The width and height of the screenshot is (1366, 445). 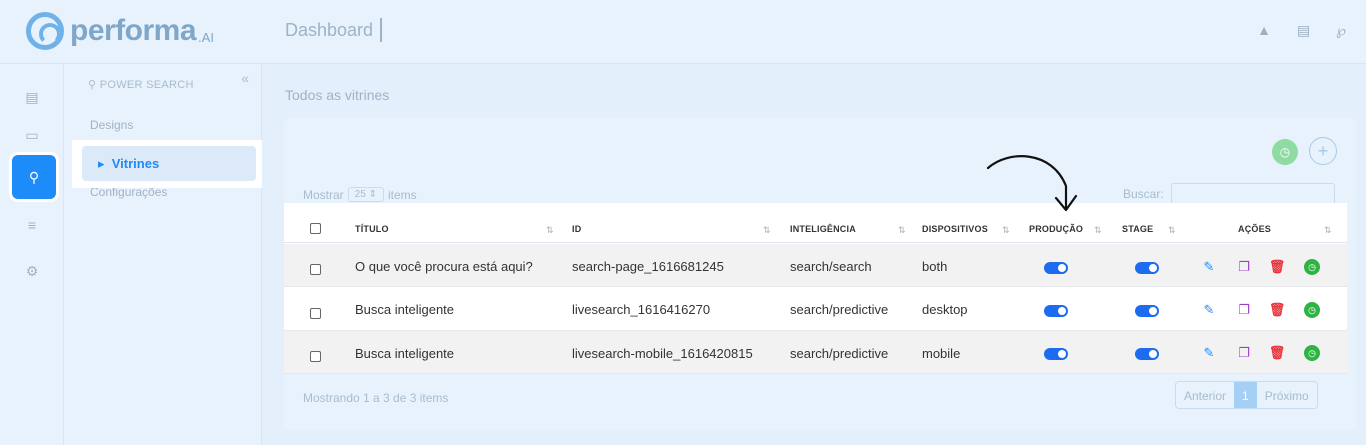 What do you see at coordinates (576, 229) in the screenshot?
I see `column-id: ID` at bounding box center [576, 229].